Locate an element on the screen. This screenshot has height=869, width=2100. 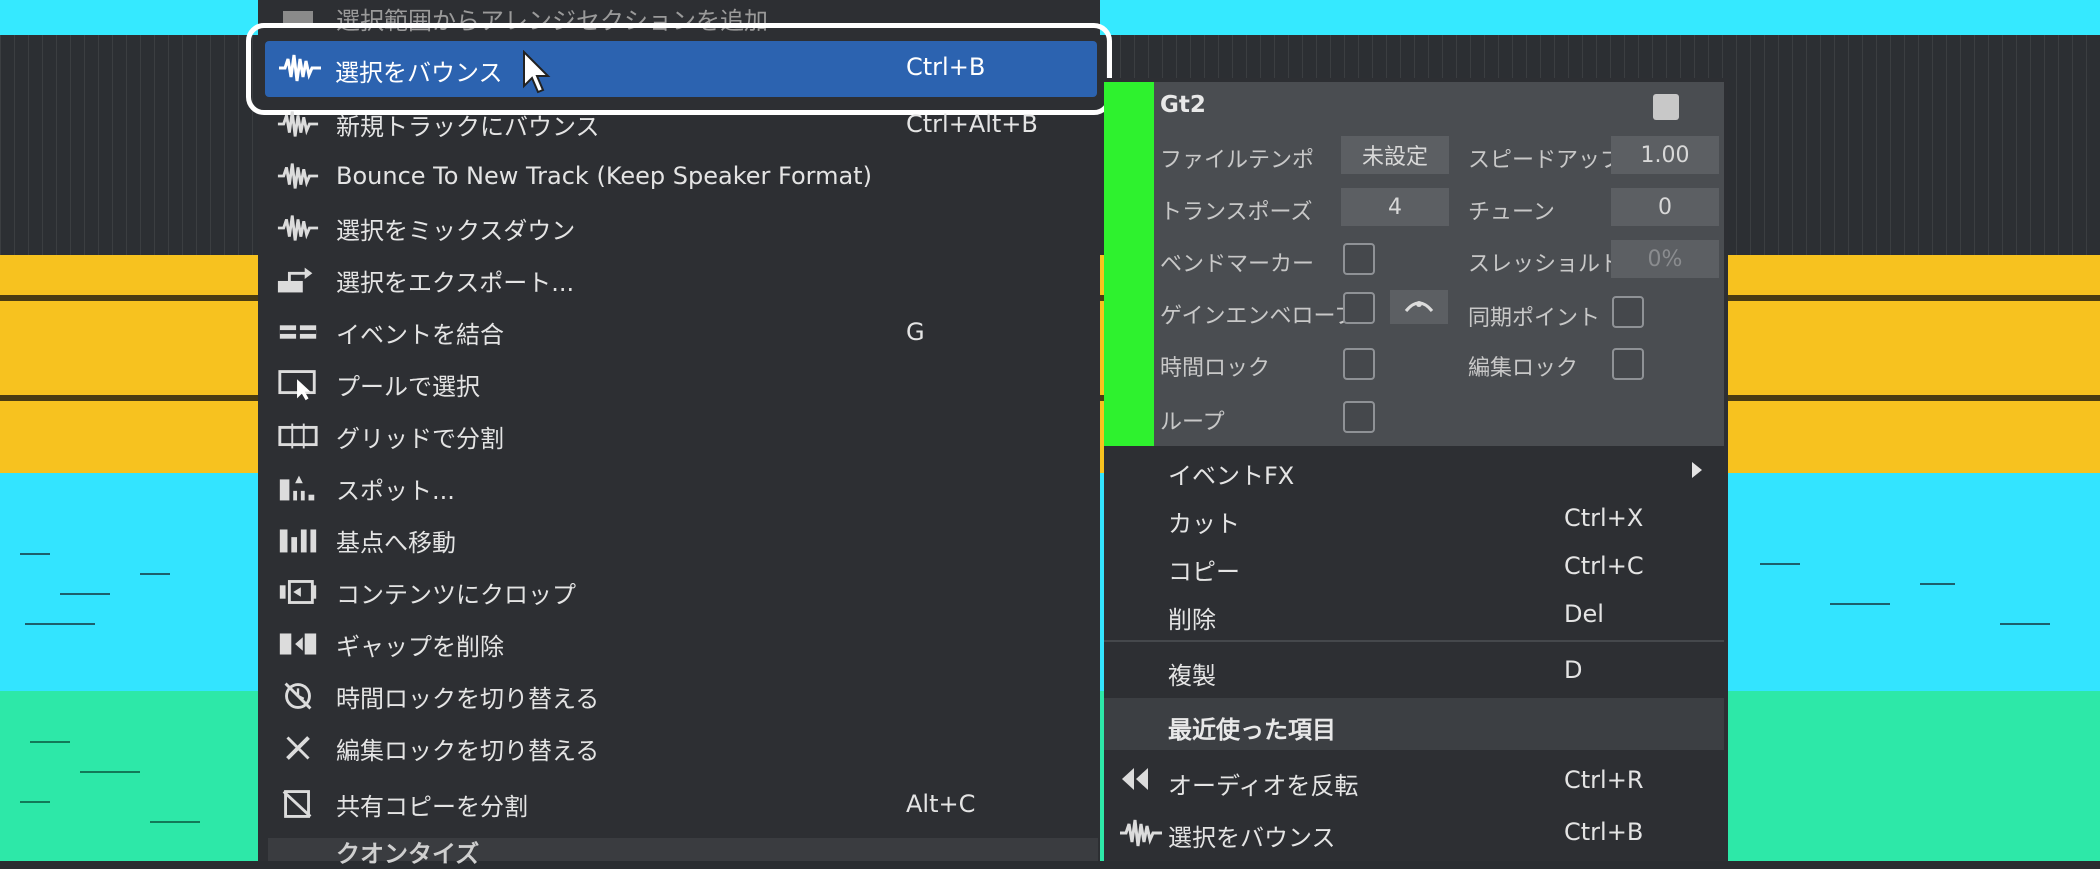
speedup-field: 1.00 is located at coordinates (1665, 155).